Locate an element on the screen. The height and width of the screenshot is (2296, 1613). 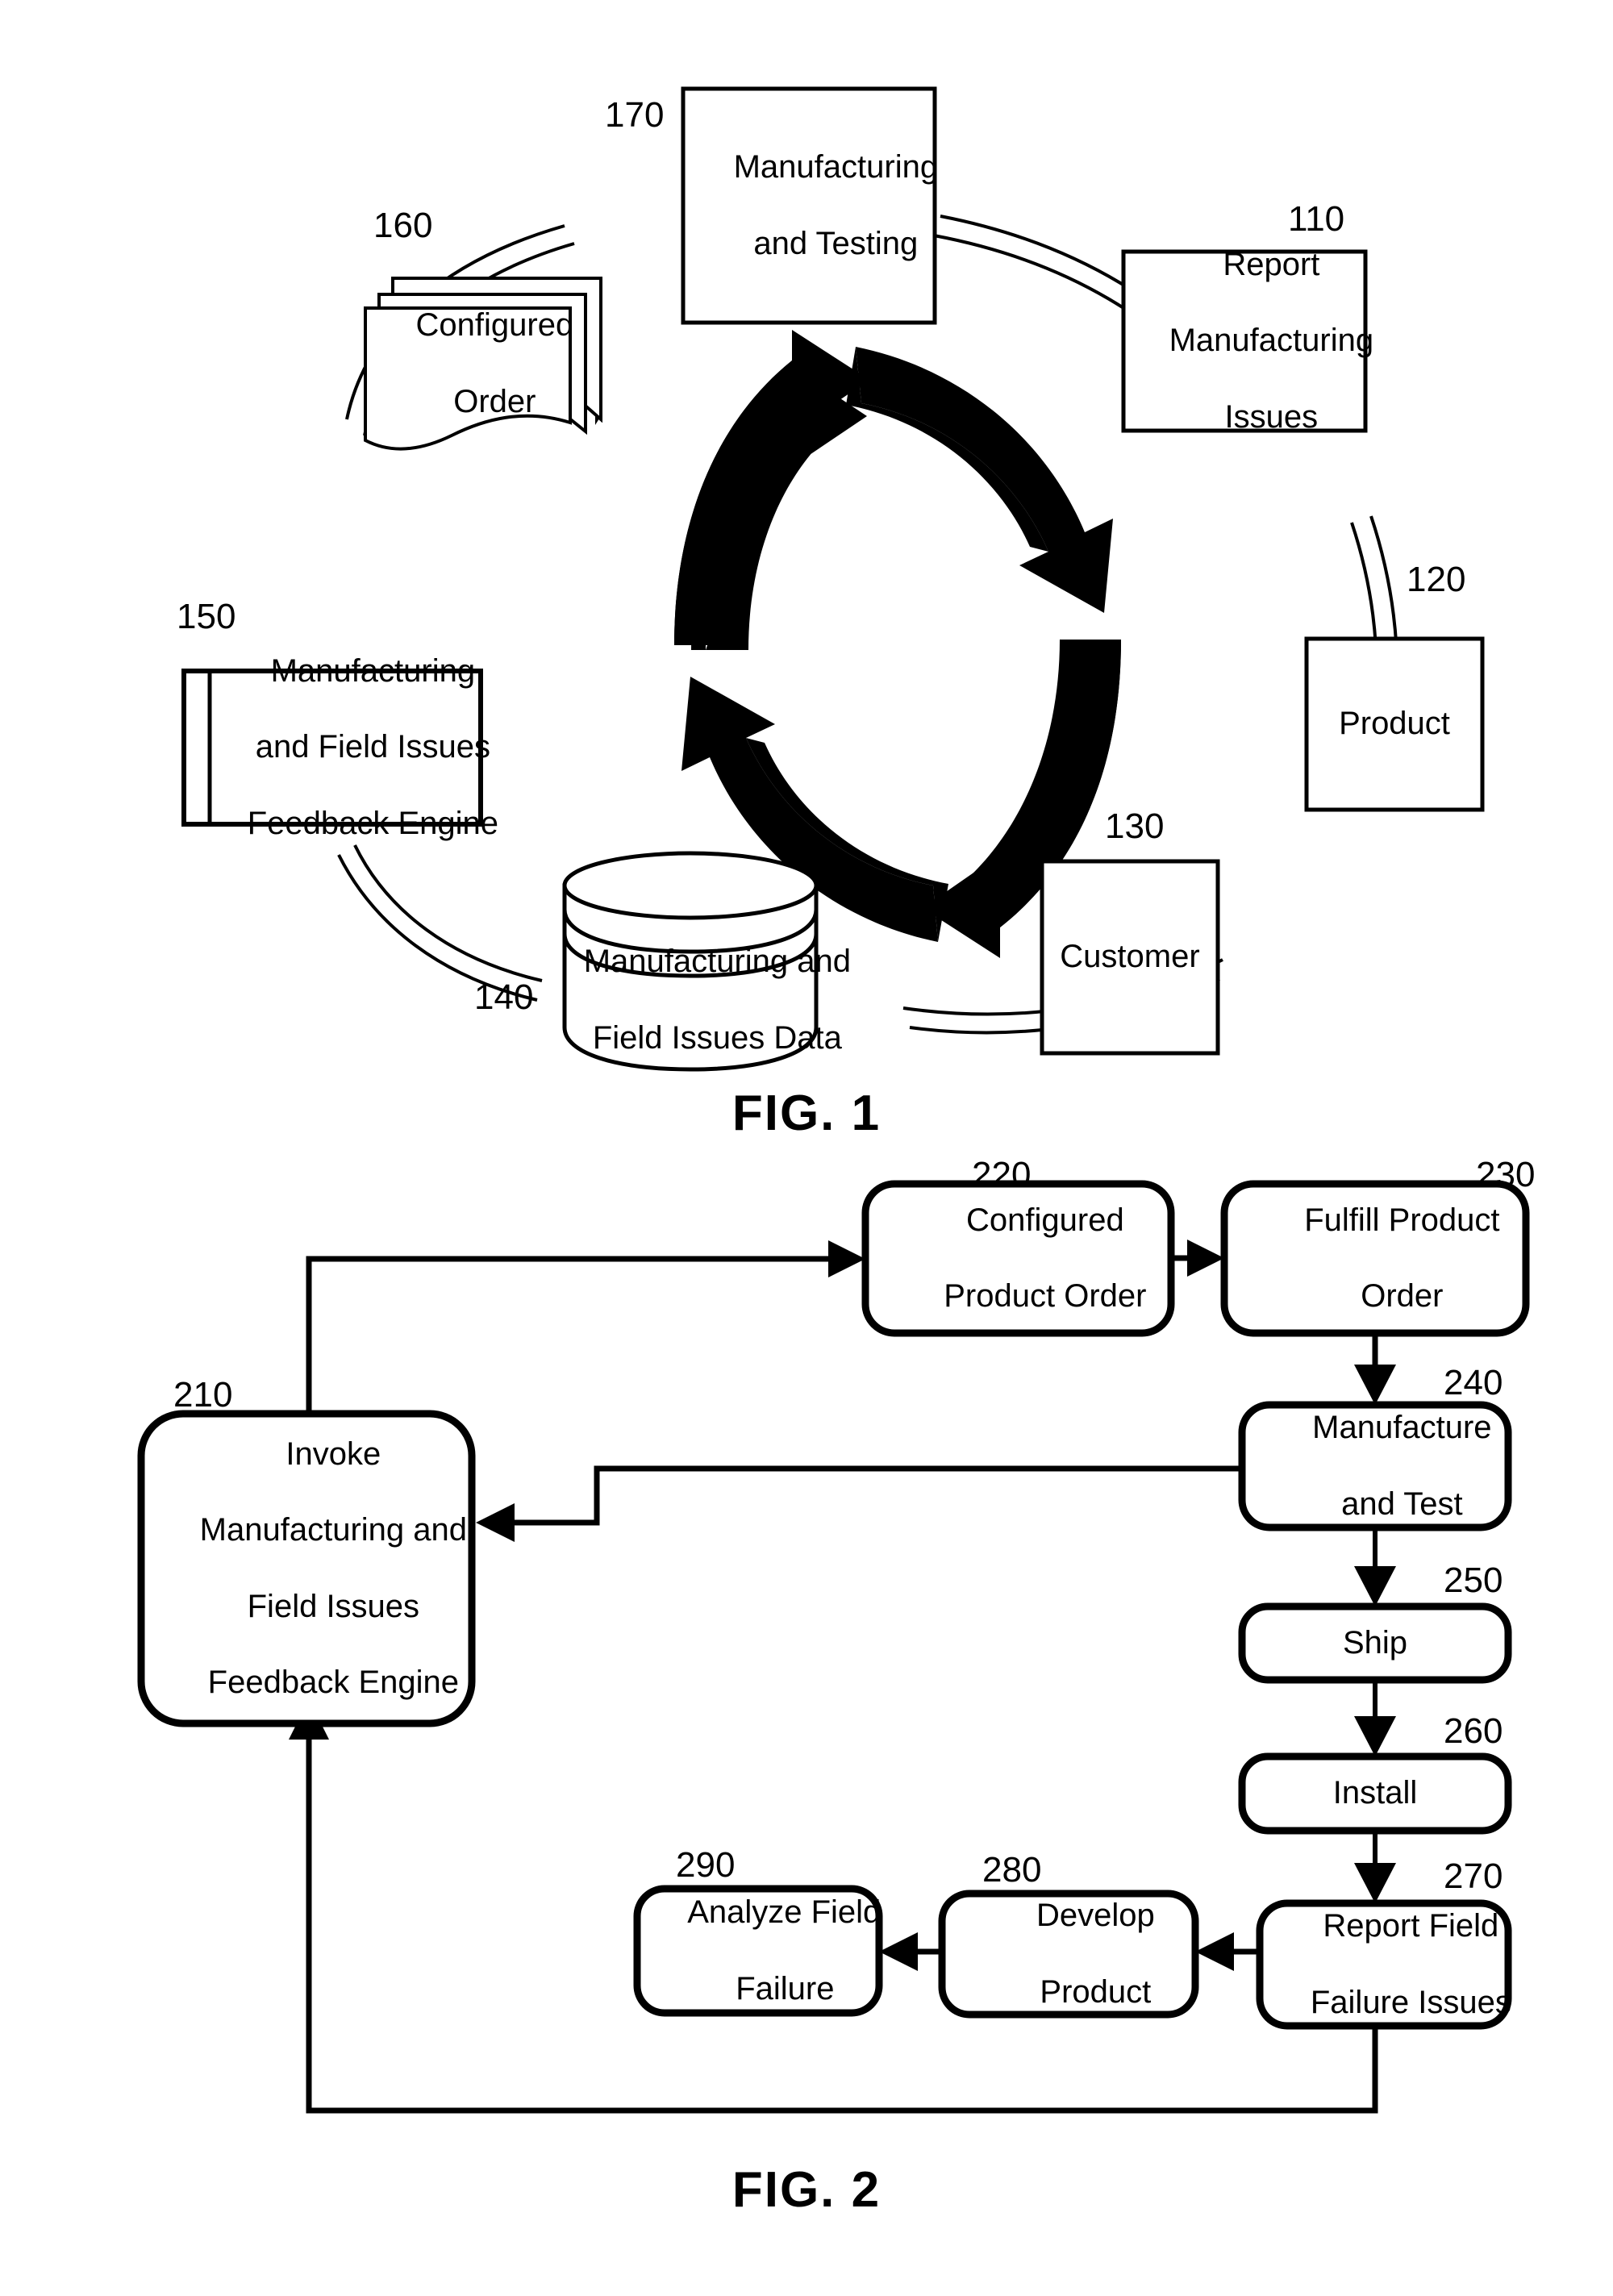
fig1-node-120-line1: Product is located at coordinates (1394, 724).